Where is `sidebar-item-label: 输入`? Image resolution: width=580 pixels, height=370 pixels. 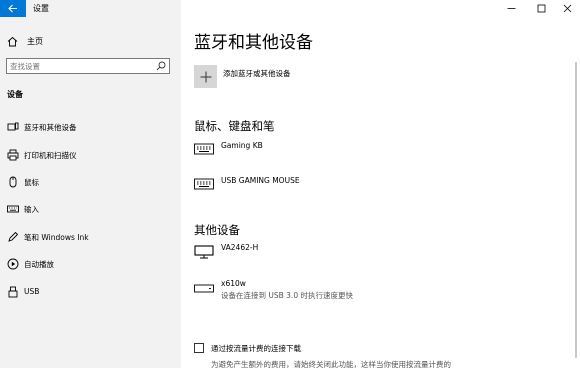
sidebar-item-label: 输入 is located at coordinates (31, 209).